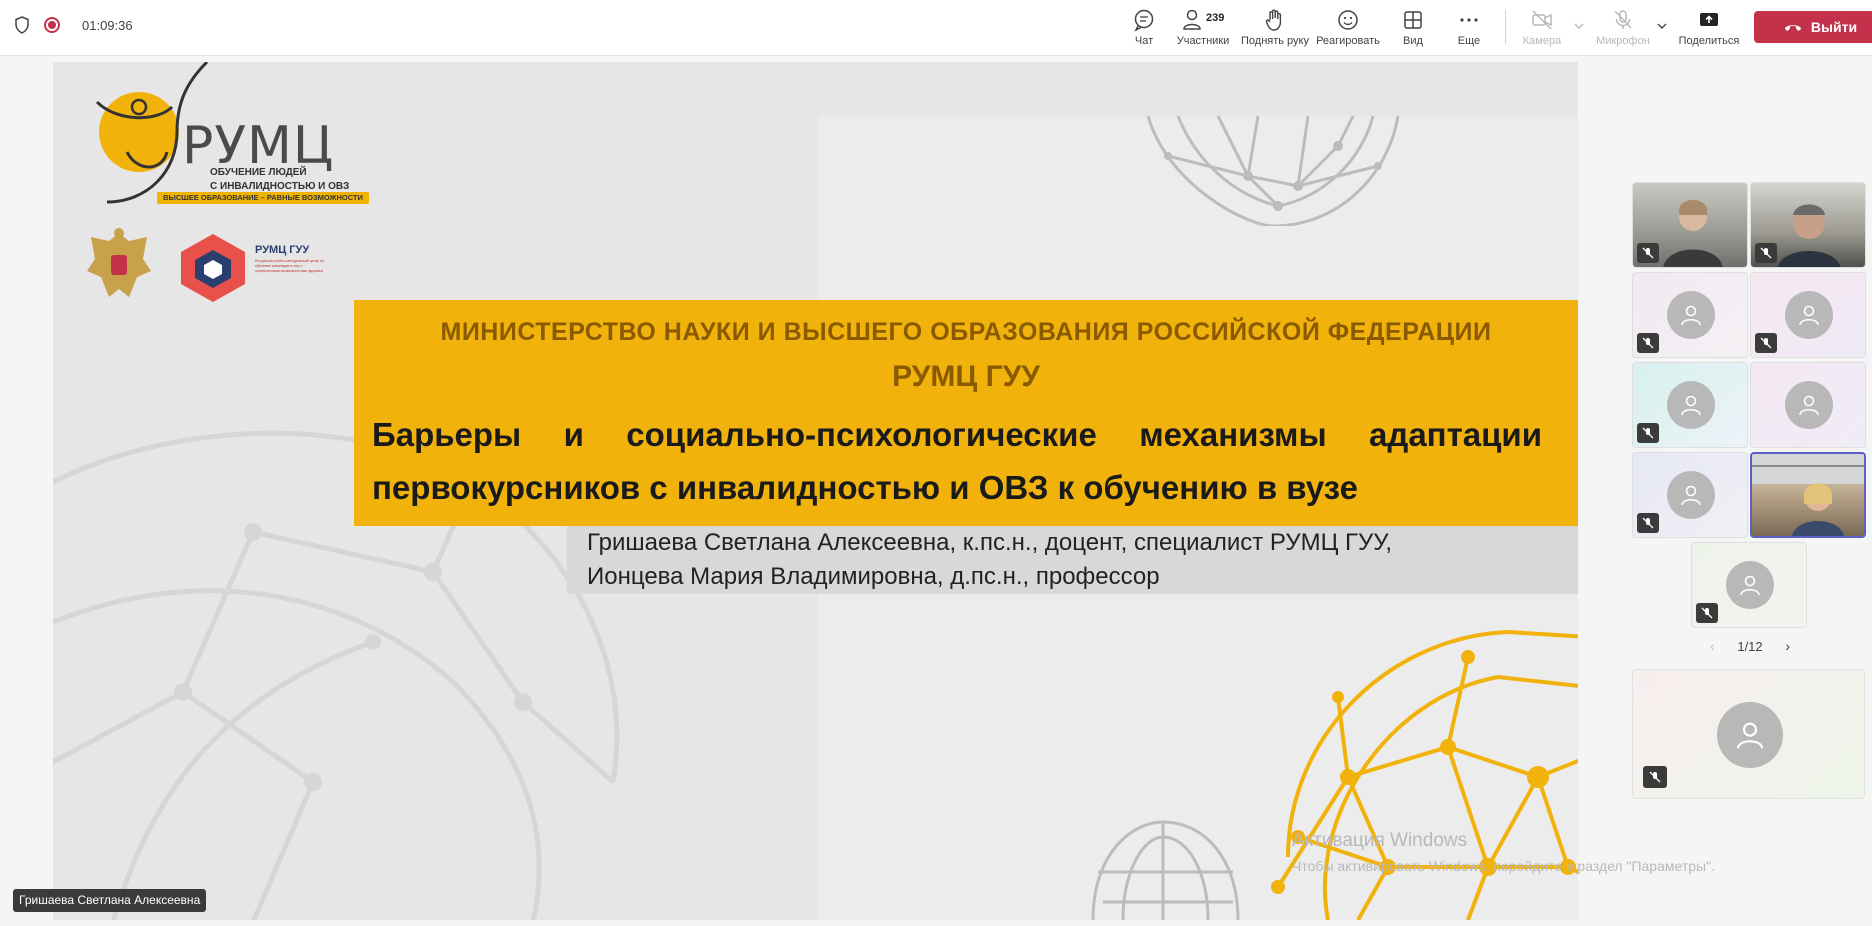 Image resolution: width=1872 pixels, height=926 pixels. I want to click on camera-options-chevron-icon, so click(1579, 26).